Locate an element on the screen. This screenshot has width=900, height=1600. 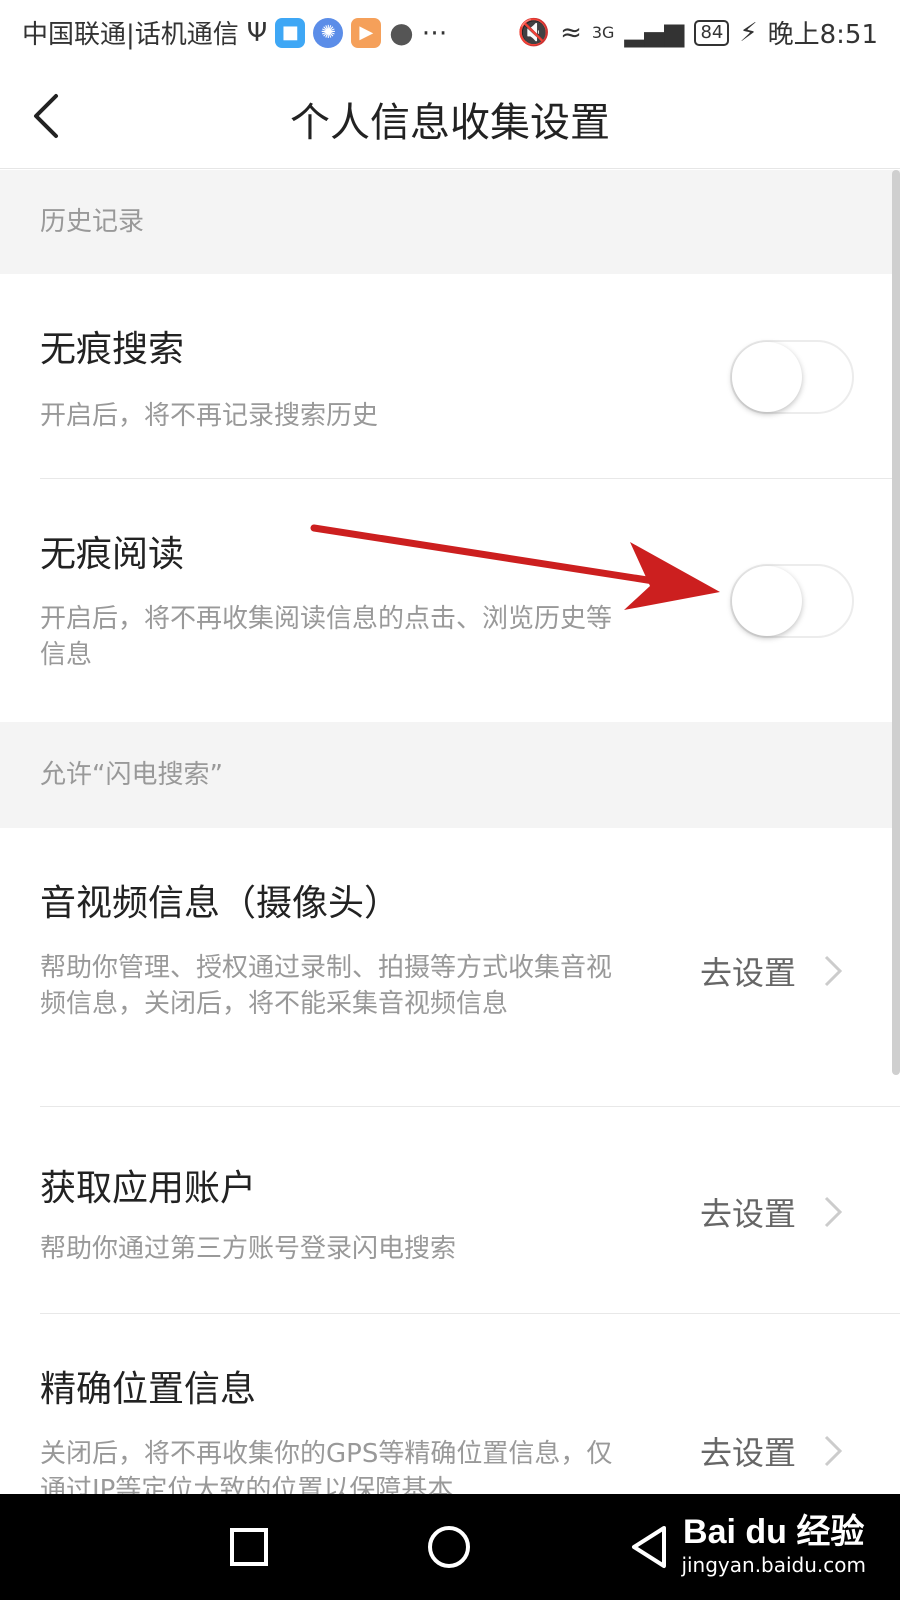
setting-description: 帮助你管理、授权通过录制、拍摄等方式收集音视频信息，关闭后，将不能采集音视频信息 is located at coordinates (326, 986).